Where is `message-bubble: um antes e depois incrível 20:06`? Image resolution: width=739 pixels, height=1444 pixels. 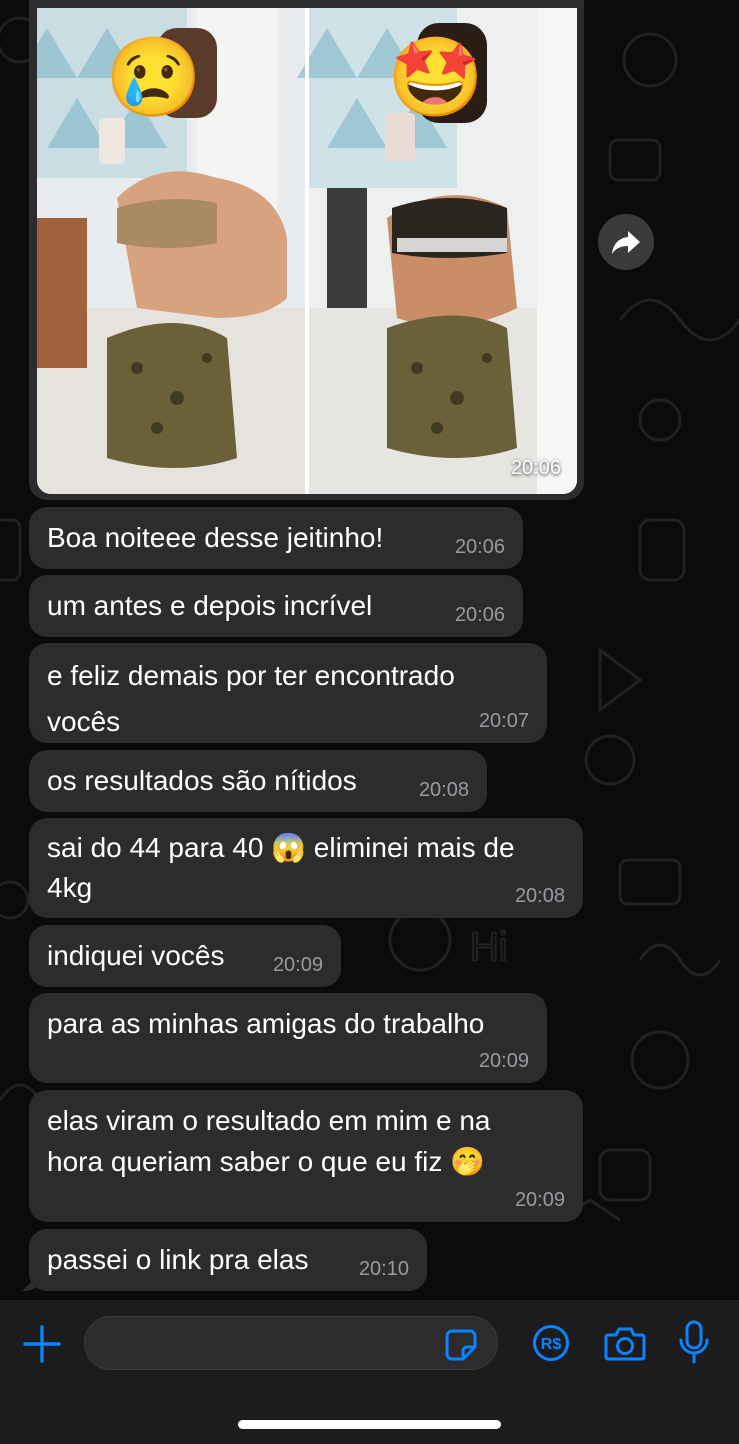
message-bubble: um antes e depois incrível 20:06 is located at coordinates (276, 606).